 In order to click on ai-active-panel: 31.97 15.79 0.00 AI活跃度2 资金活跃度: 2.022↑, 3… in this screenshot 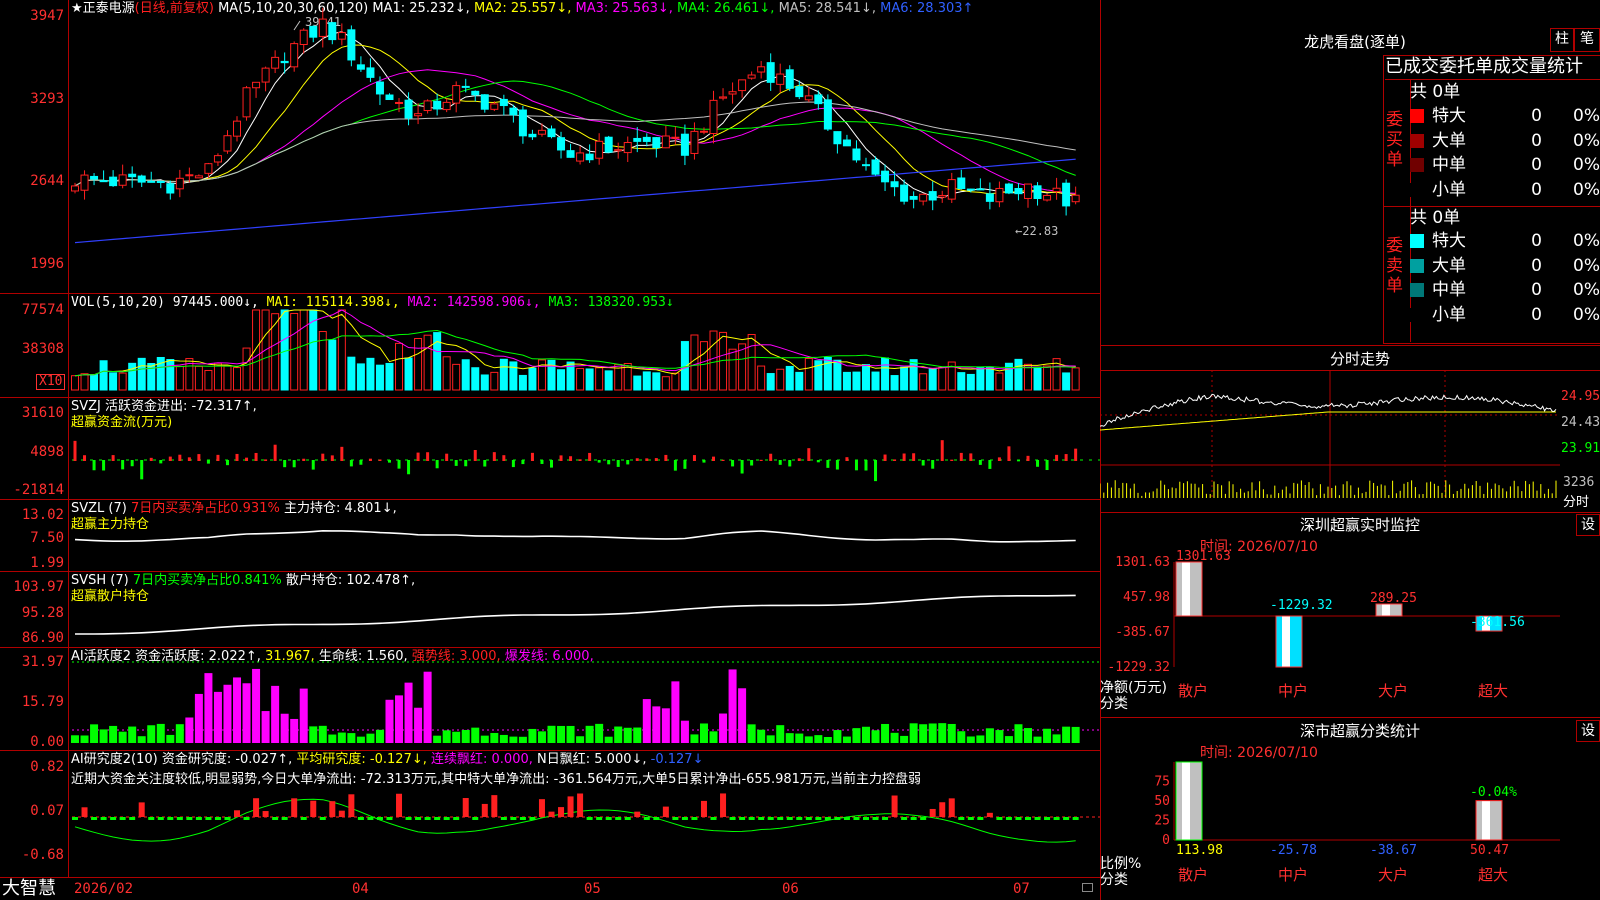, I will do `click(550, 699)`.